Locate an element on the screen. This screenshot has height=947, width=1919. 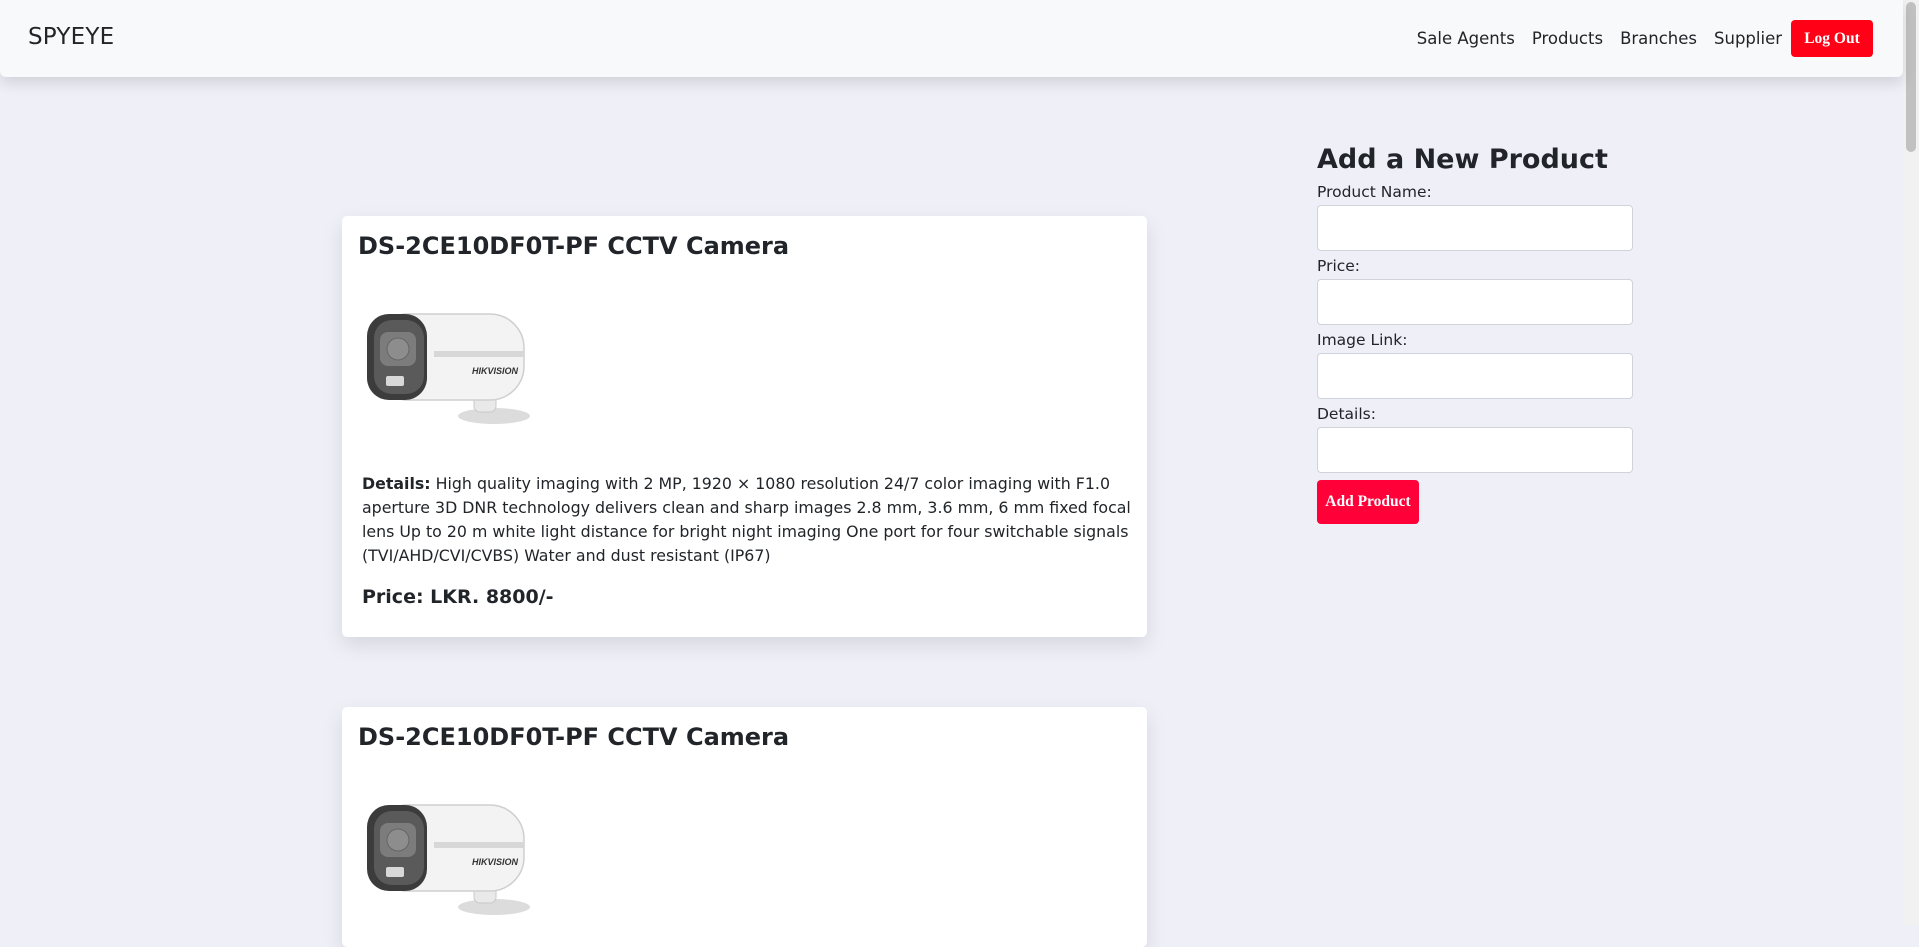
add-product-button: Add Product is located at coordinates (1368, 502).